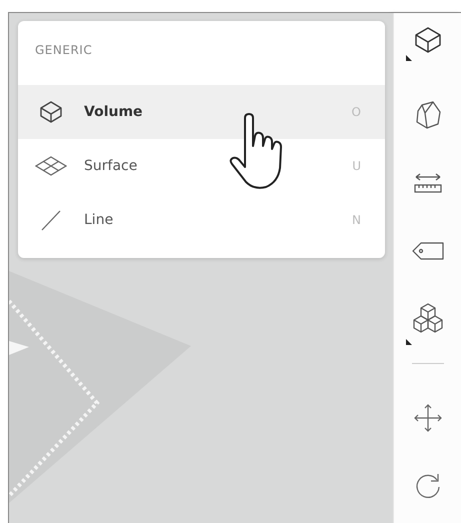 This screenshot has width=461, height=523. What do you see at coordinates (201, 166) in the screenshot?
I see `menu-item: Surface U` at bounding box center [201, 166].